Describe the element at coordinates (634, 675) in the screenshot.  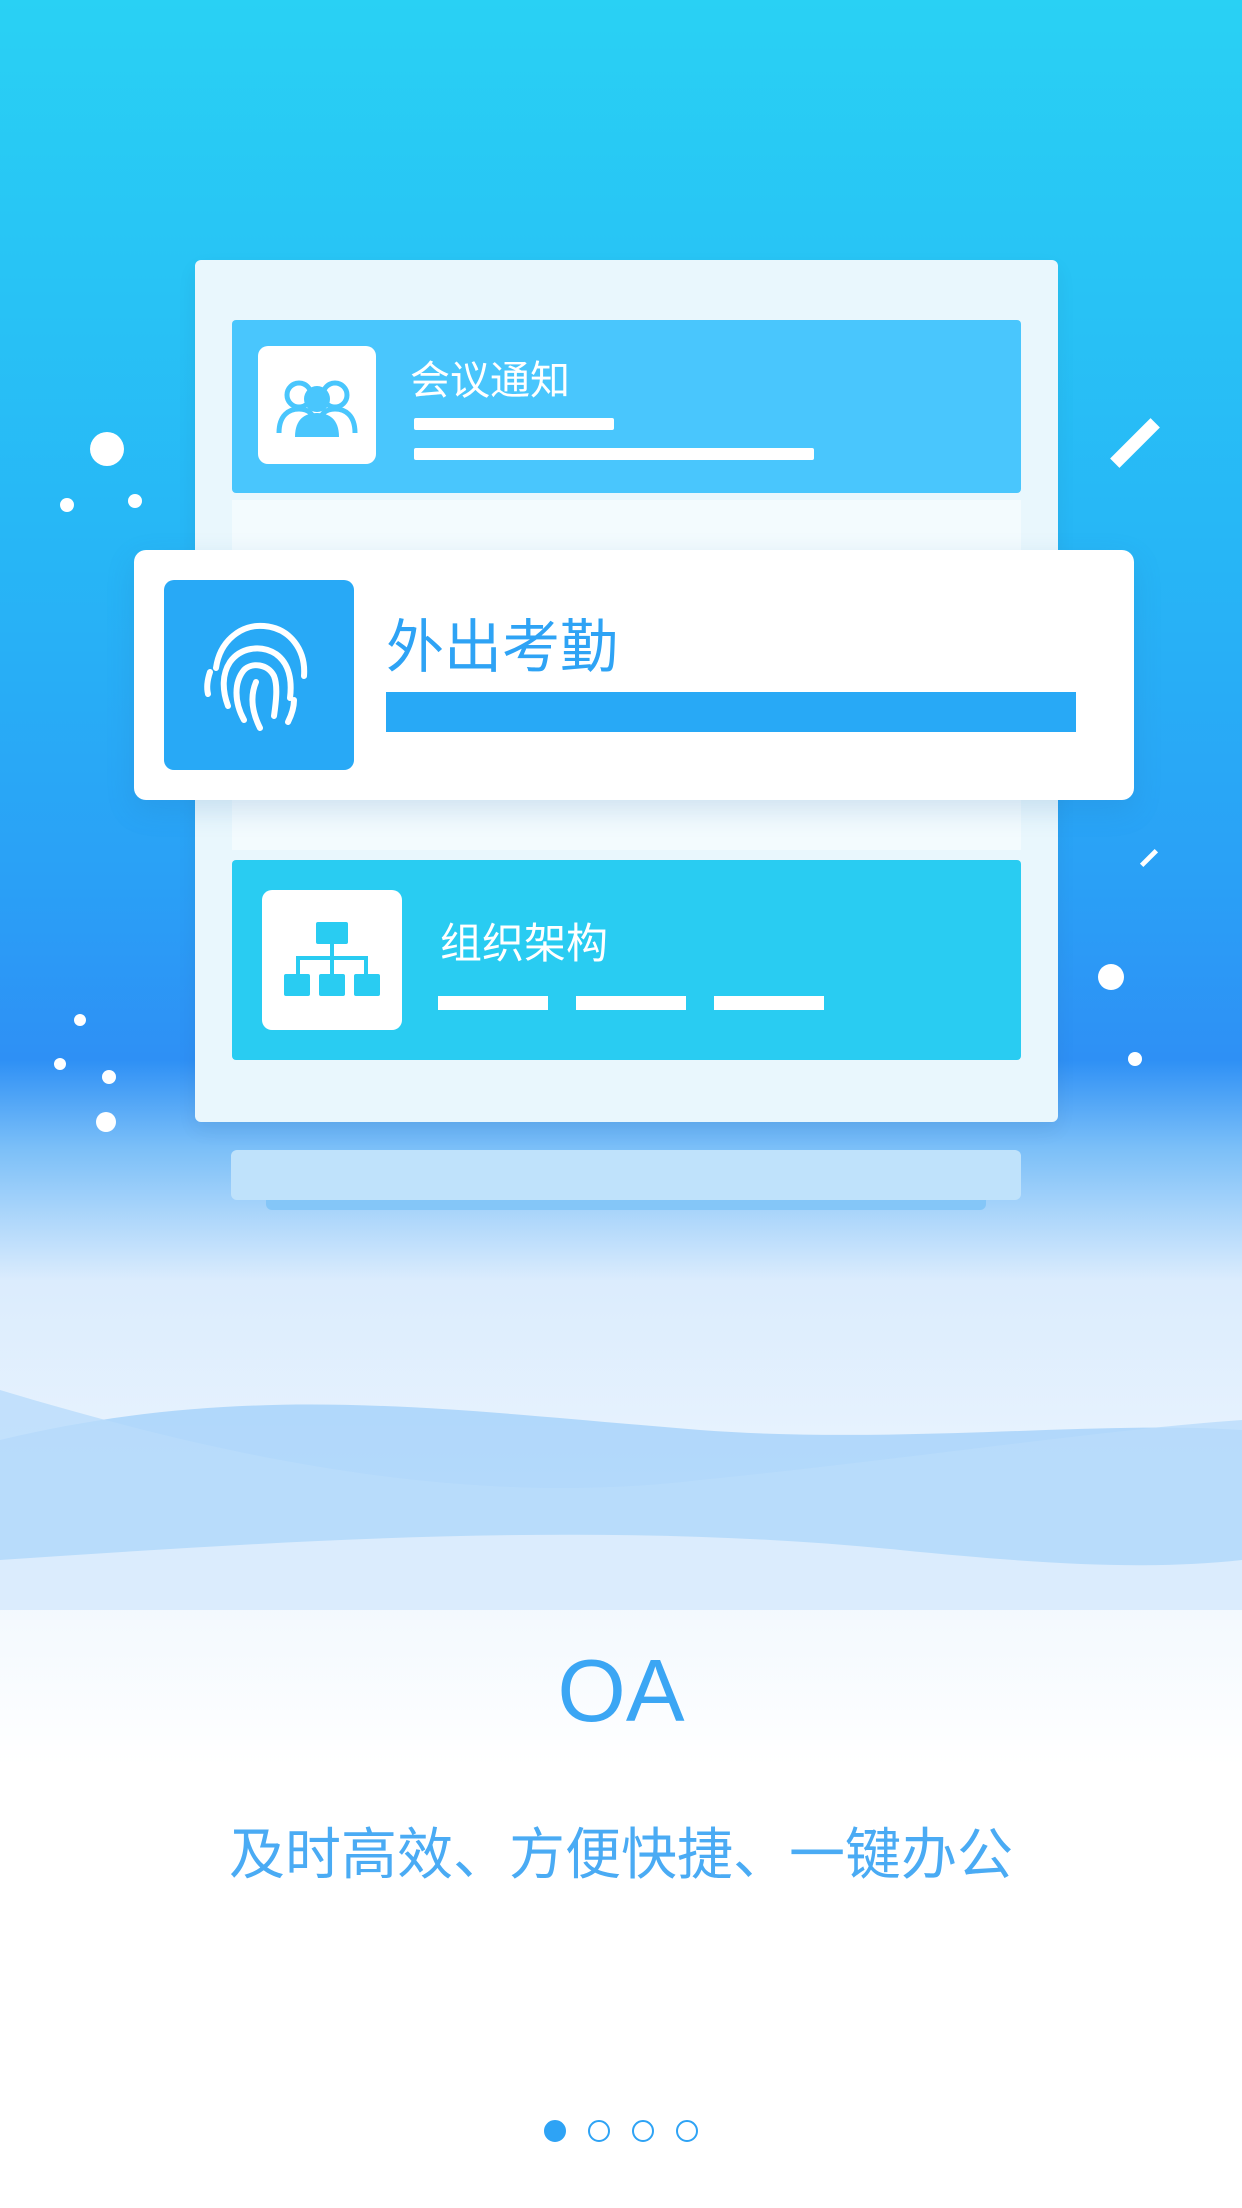
I see `attendance-card: 外出考勤` at that location.